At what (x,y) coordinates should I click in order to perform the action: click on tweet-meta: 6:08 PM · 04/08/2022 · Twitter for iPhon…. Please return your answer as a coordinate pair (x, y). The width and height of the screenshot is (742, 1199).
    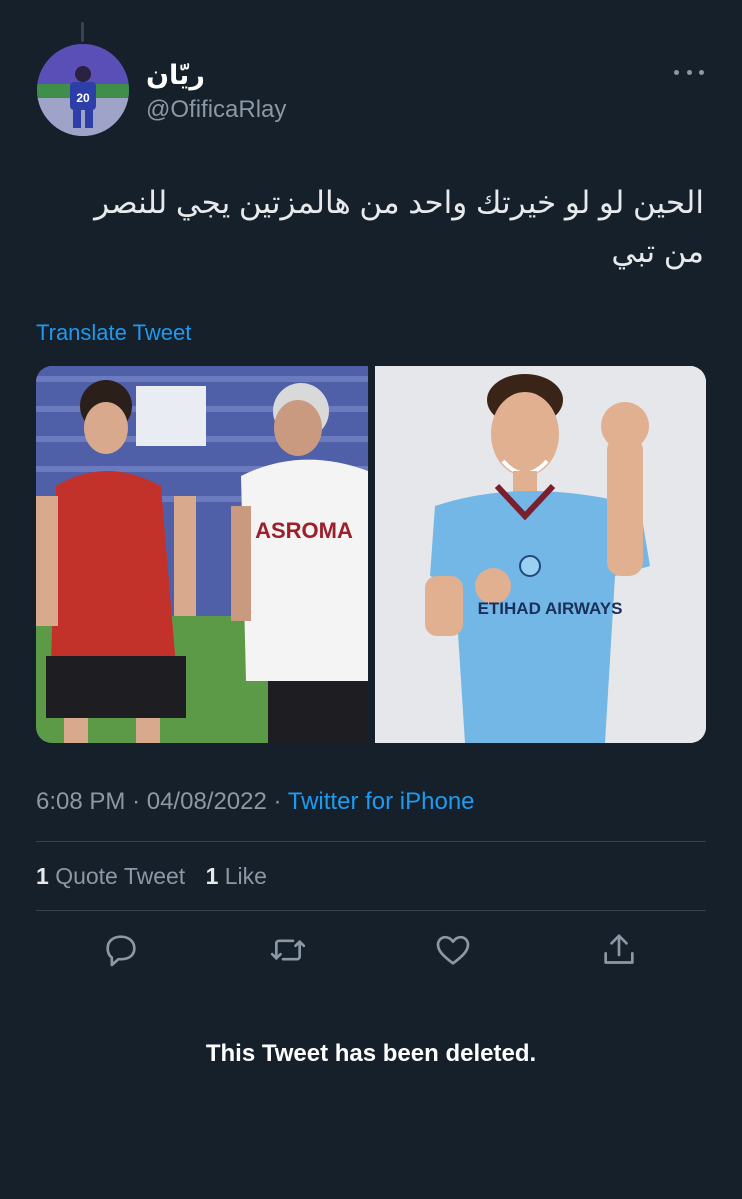
    Looking at the image, I should click on (255, 802).